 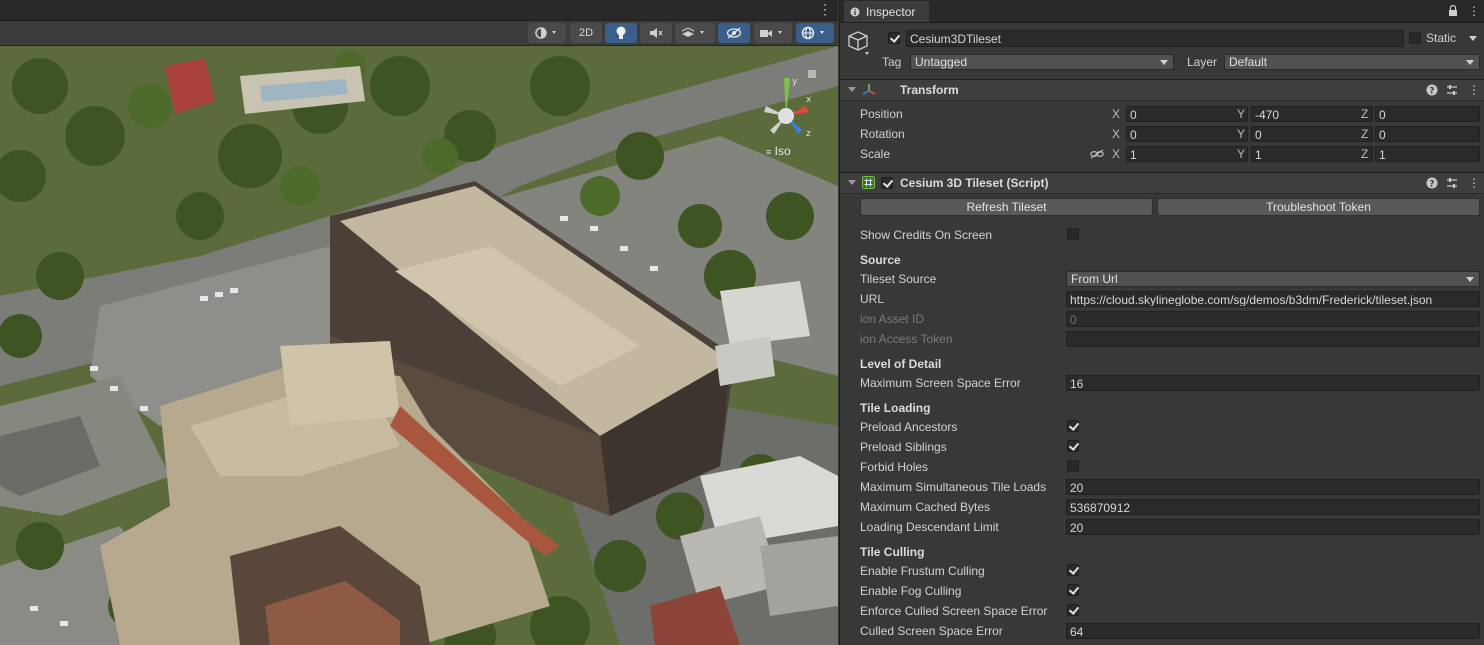 What do you see at coordinates (656, 33) in the screenshot?
I see `audio-button` at bounding box center [656, 33].